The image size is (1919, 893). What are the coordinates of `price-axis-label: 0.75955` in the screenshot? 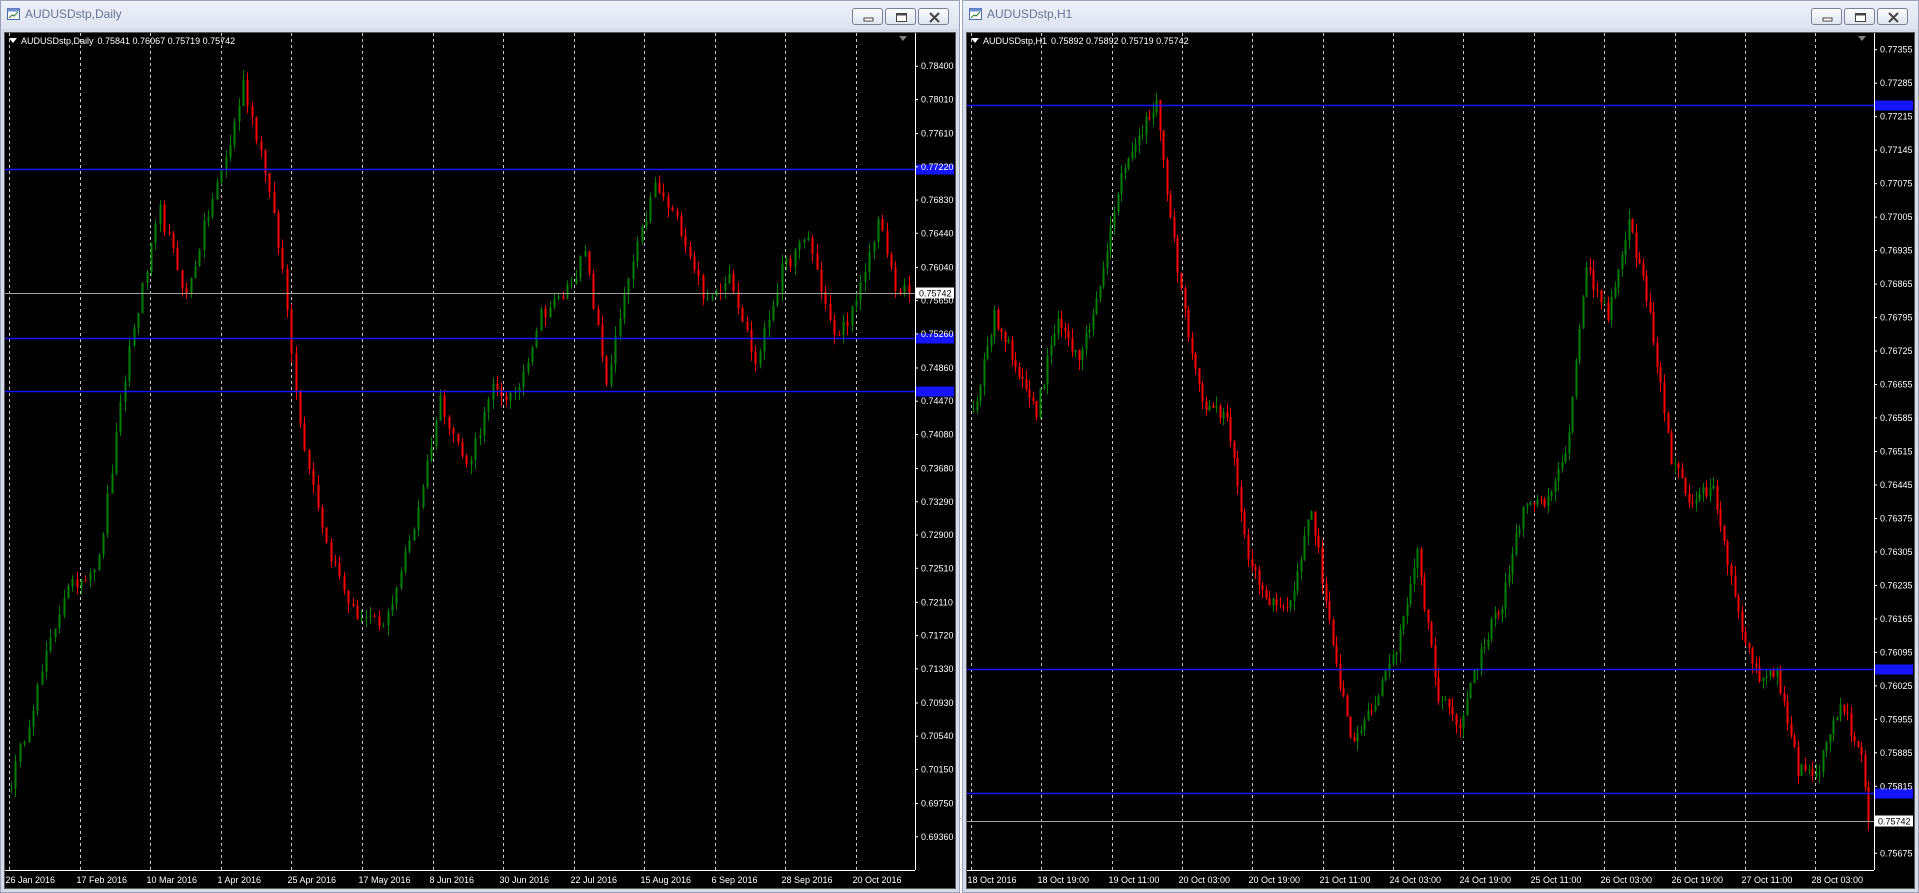 It's located at (1896, 719).